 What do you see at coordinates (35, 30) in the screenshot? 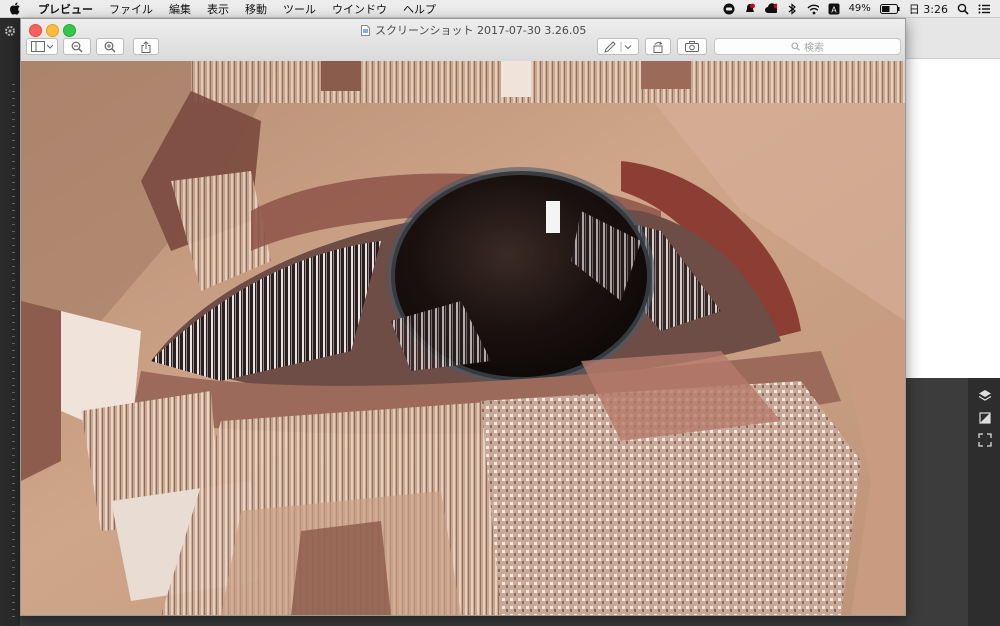
I see `window-close-button` at bounding box center [35, 30].